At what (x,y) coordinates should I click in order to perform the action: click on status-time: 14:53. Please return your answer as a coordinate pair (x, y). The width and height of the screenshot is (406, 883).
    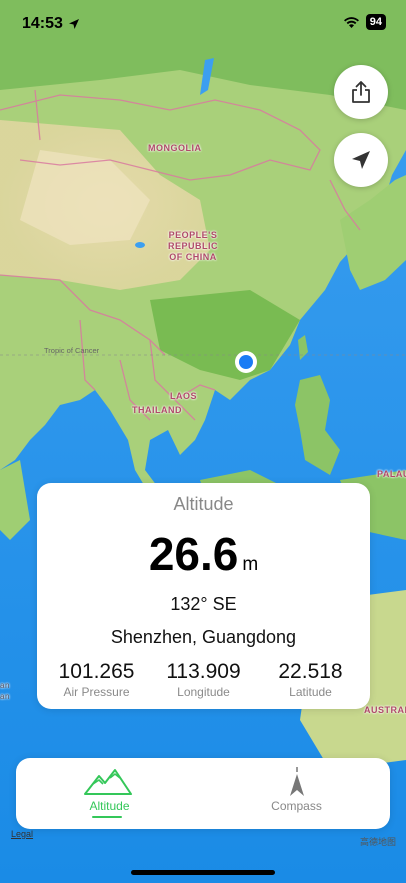
    Looking at the image, I should click on (42, 23).